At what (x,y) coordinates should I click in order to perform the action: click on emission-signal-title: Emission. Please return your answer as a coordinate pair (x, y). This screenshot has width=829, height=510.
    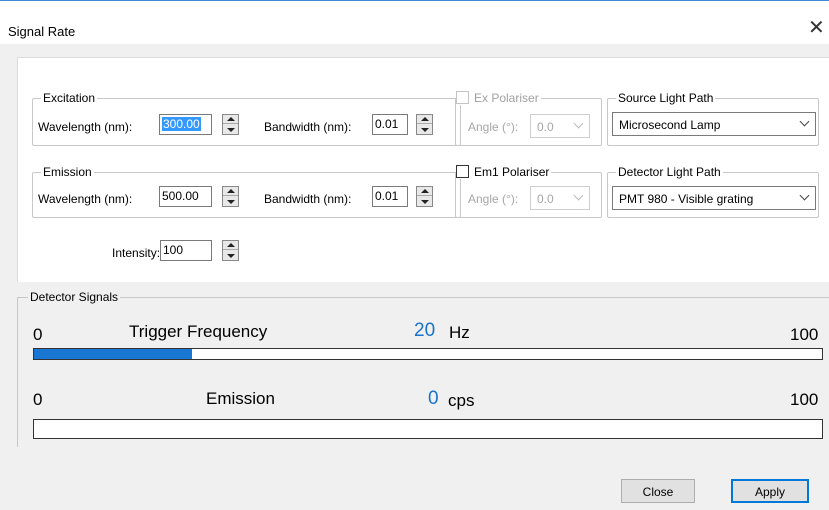
    Looking at the image, I should click on (240, 398).